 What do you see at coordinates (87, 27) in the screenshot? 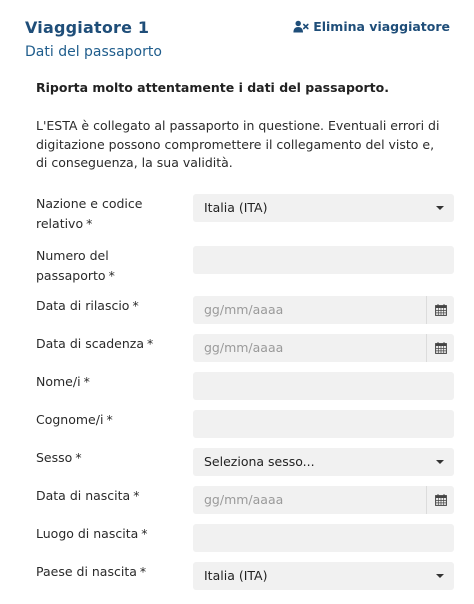
I see `traveler-title: Viaggiatore 1` at bounding box center [87, 27].